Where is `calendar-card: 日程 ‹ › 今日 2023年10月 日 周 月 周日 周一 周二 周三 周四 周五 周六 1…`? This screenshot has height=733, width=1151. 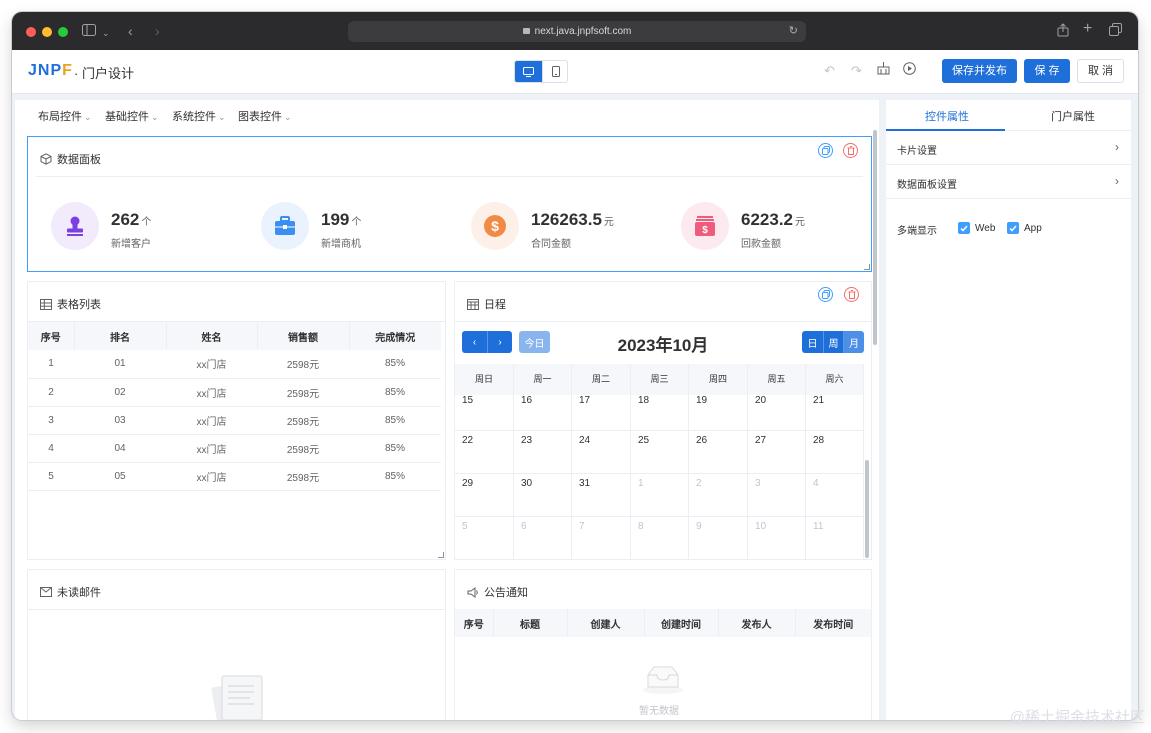 calendar-card: 日程 ‹ › 今日 2023年10月 日 周 月 周日 周一 周二 周三 周四 周五 周六 1… is located at coordinates (663, 420).